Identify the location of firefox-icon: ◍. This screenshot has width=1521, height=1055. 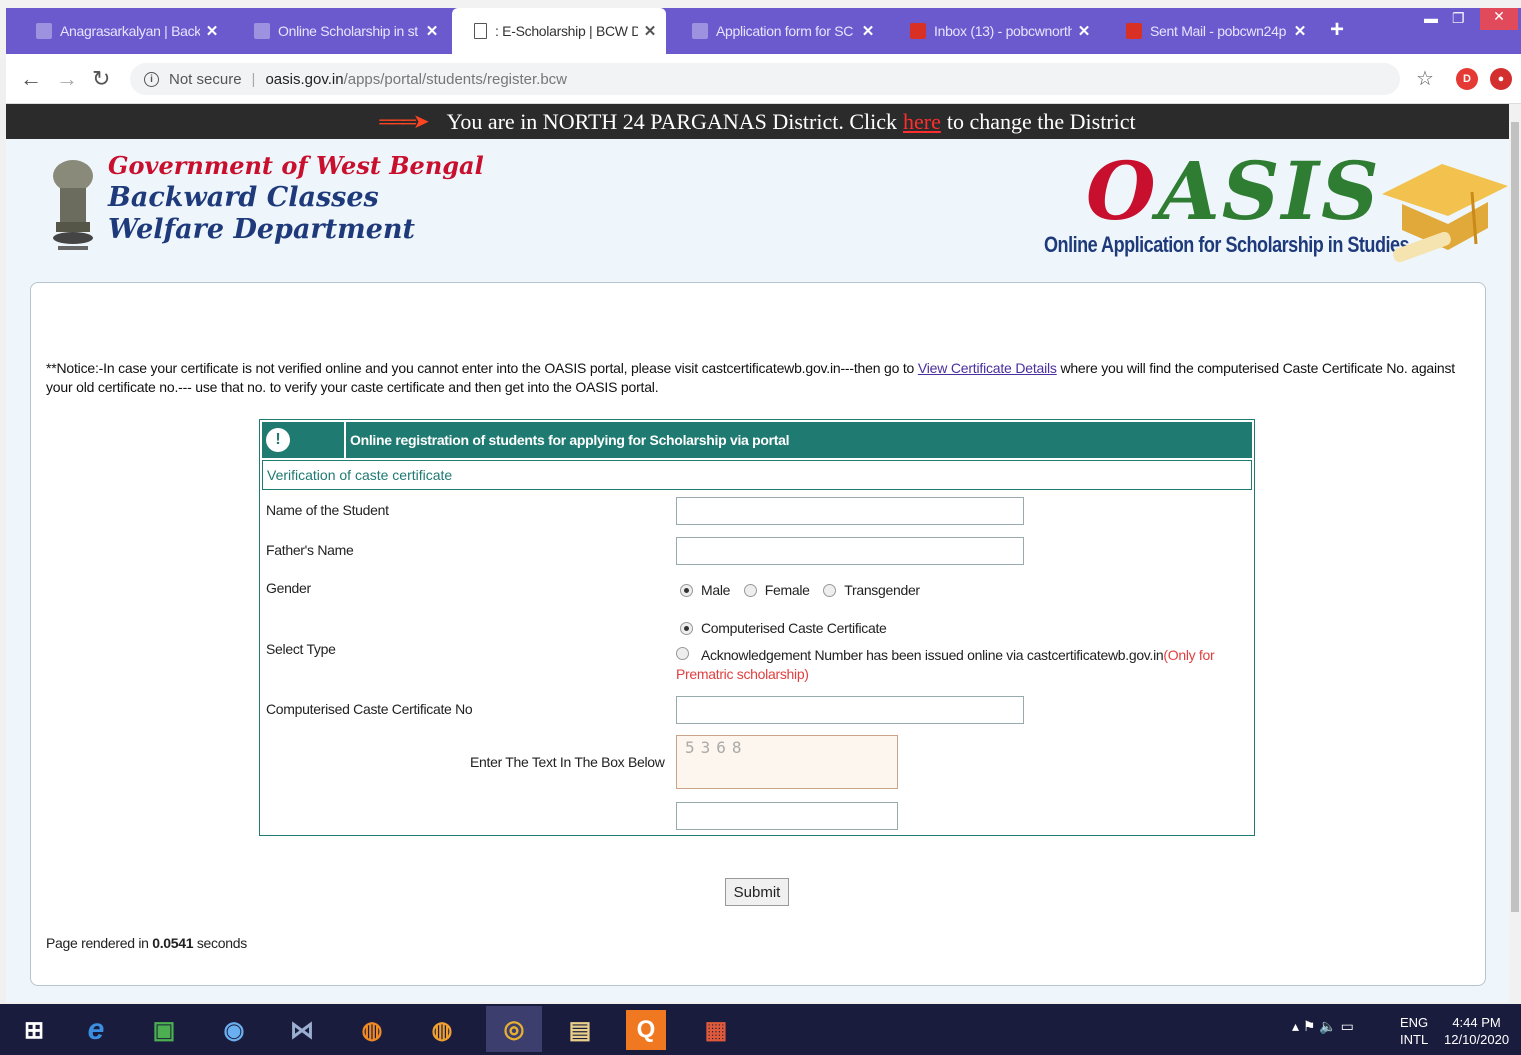
(372, 1030).